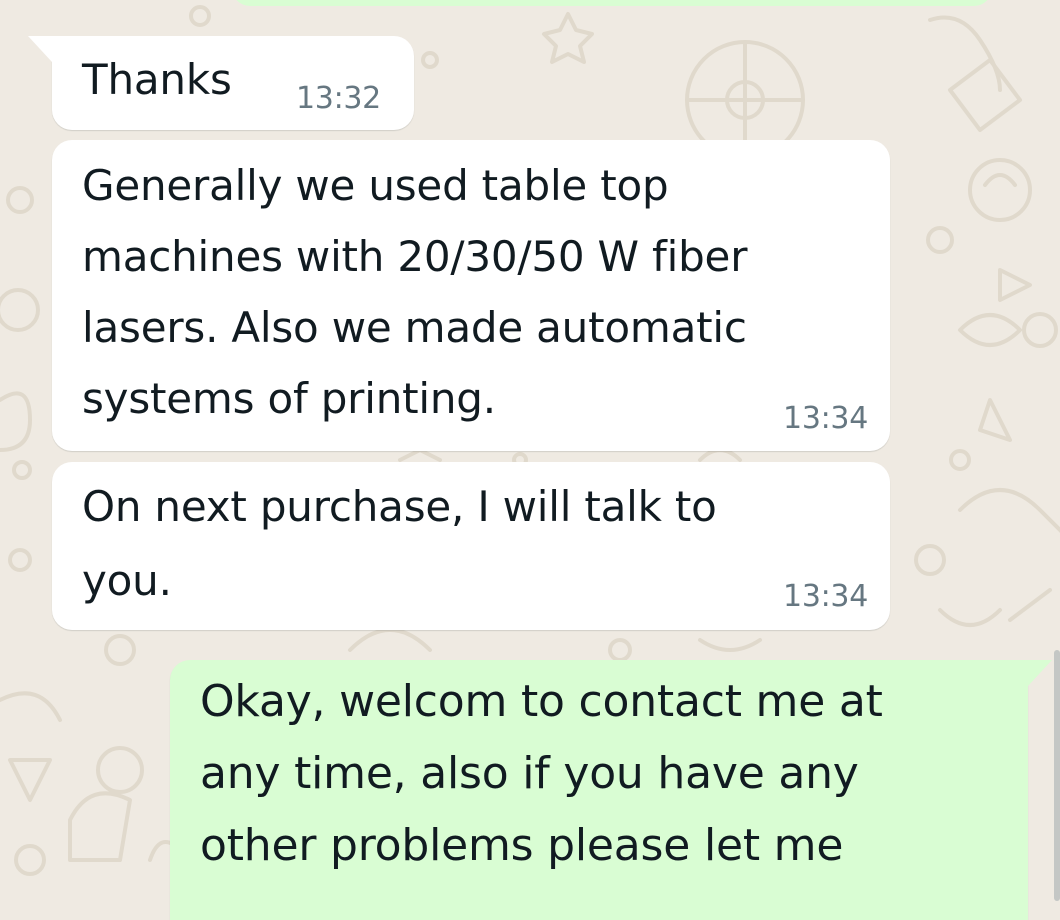 The width and height of the screenshot is (1060, 920). What do you see at coordinates (1057, 775) in the screenshot?
I see `scrollbar` at bounding box center [1057, 775].